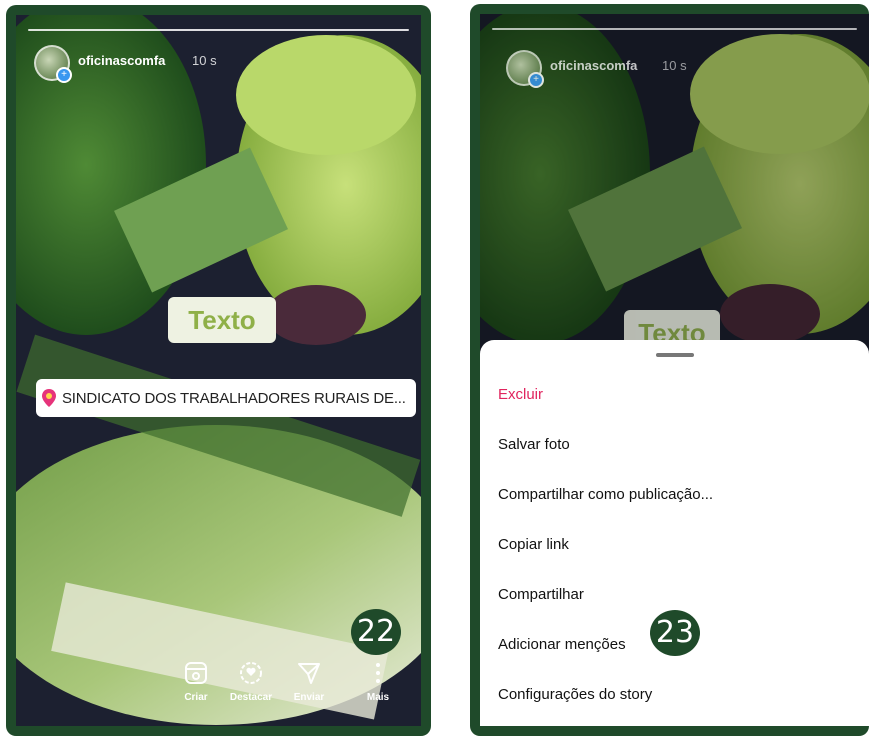 Image resolution: width=869 pixels, height=740 pixels. Describe the element at coordinates (251, 697) in the screenshot. I see `highlight-label: Destacar` at that location.